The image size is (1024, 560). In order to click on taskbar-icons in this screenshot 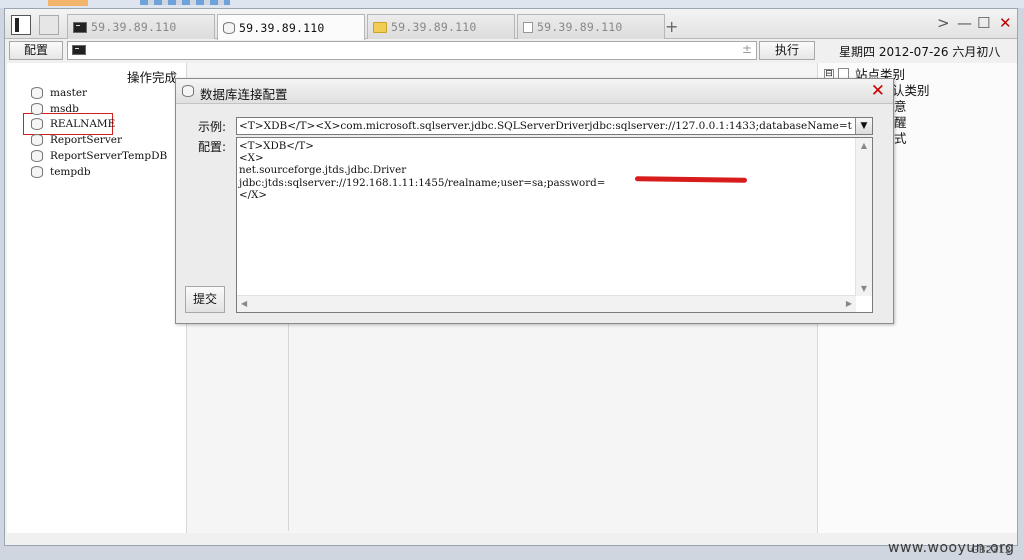, I will do `click(185, 2)`.